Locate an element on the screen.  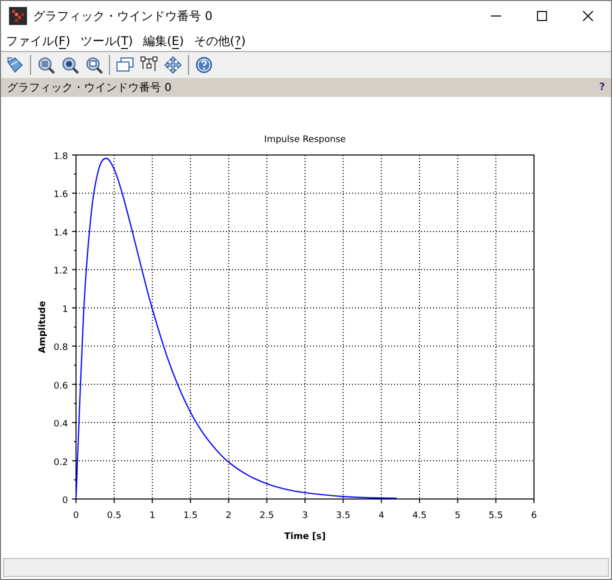
x-tick-label: 4.5 is located at coordinates (419, 516).